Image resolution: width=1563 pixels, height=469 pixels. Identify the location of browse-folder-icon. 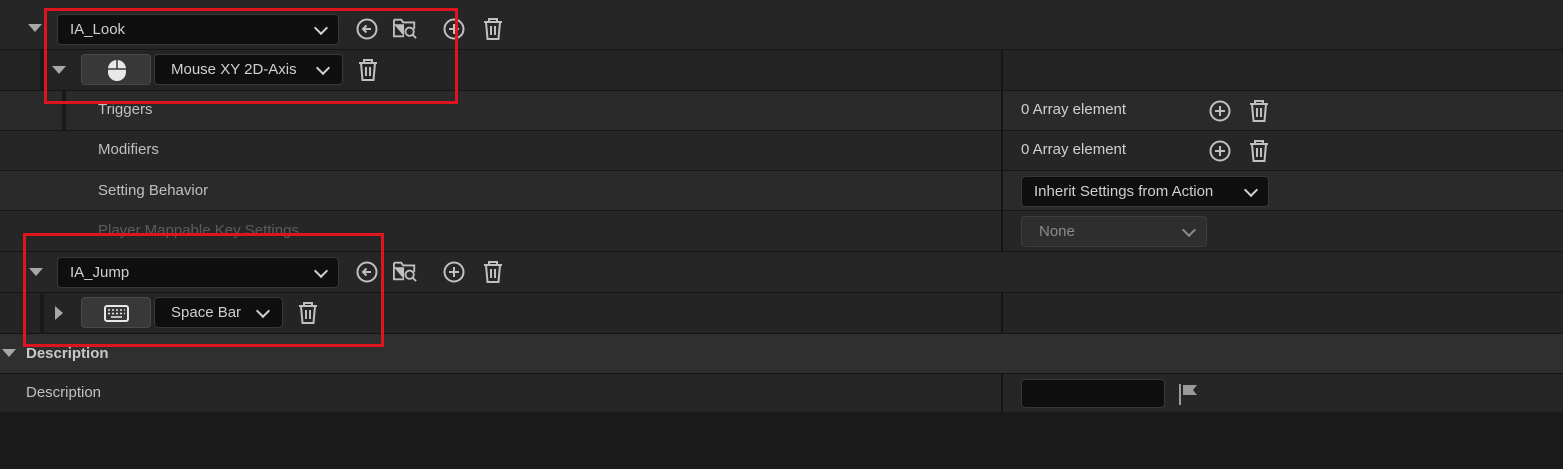
(405, 271).